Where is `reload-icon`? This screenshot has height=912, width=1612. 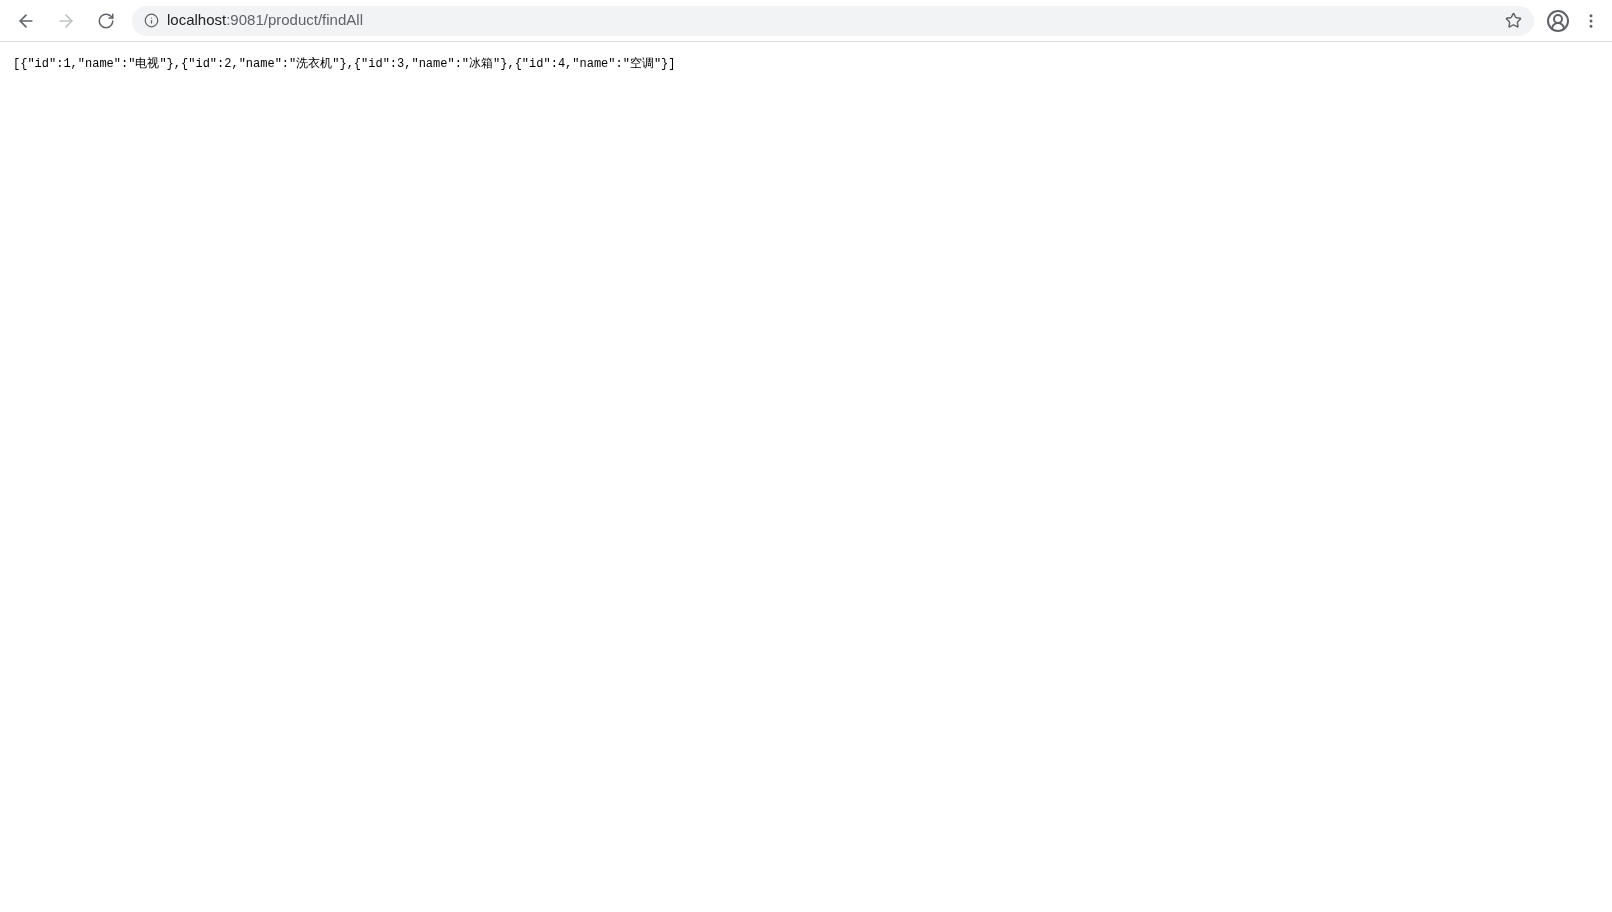 reload-icon is located at coordinates (106, 20).